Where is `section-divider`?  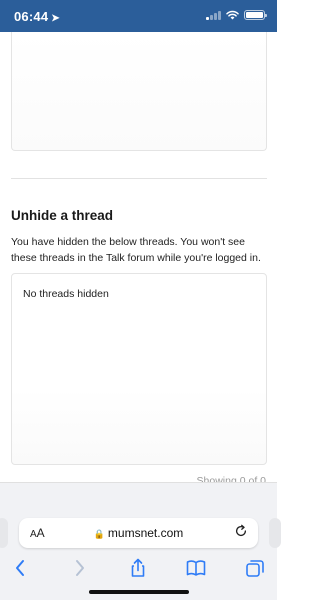 section-divider is located at coordinates (139, 178).